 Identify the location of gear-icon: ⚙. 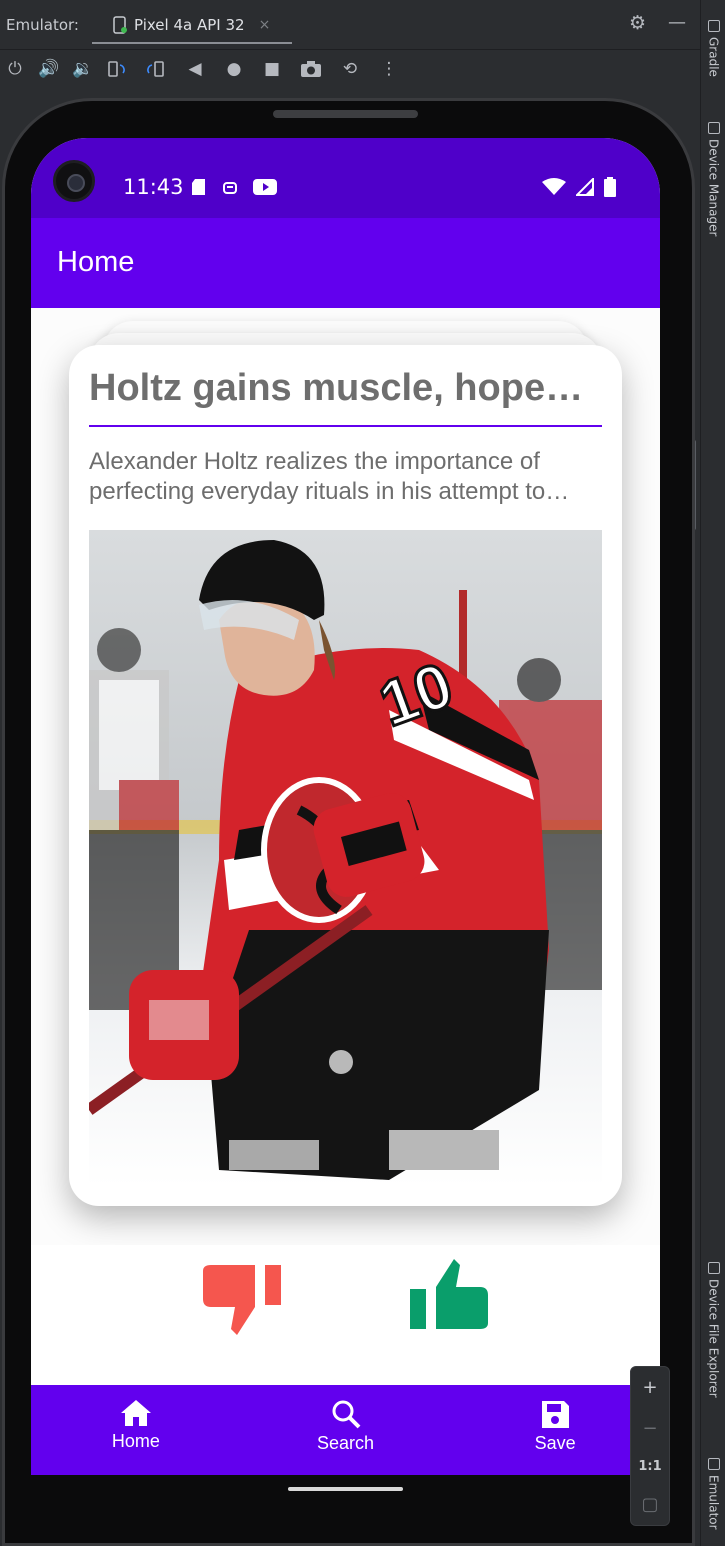
(639, 23).